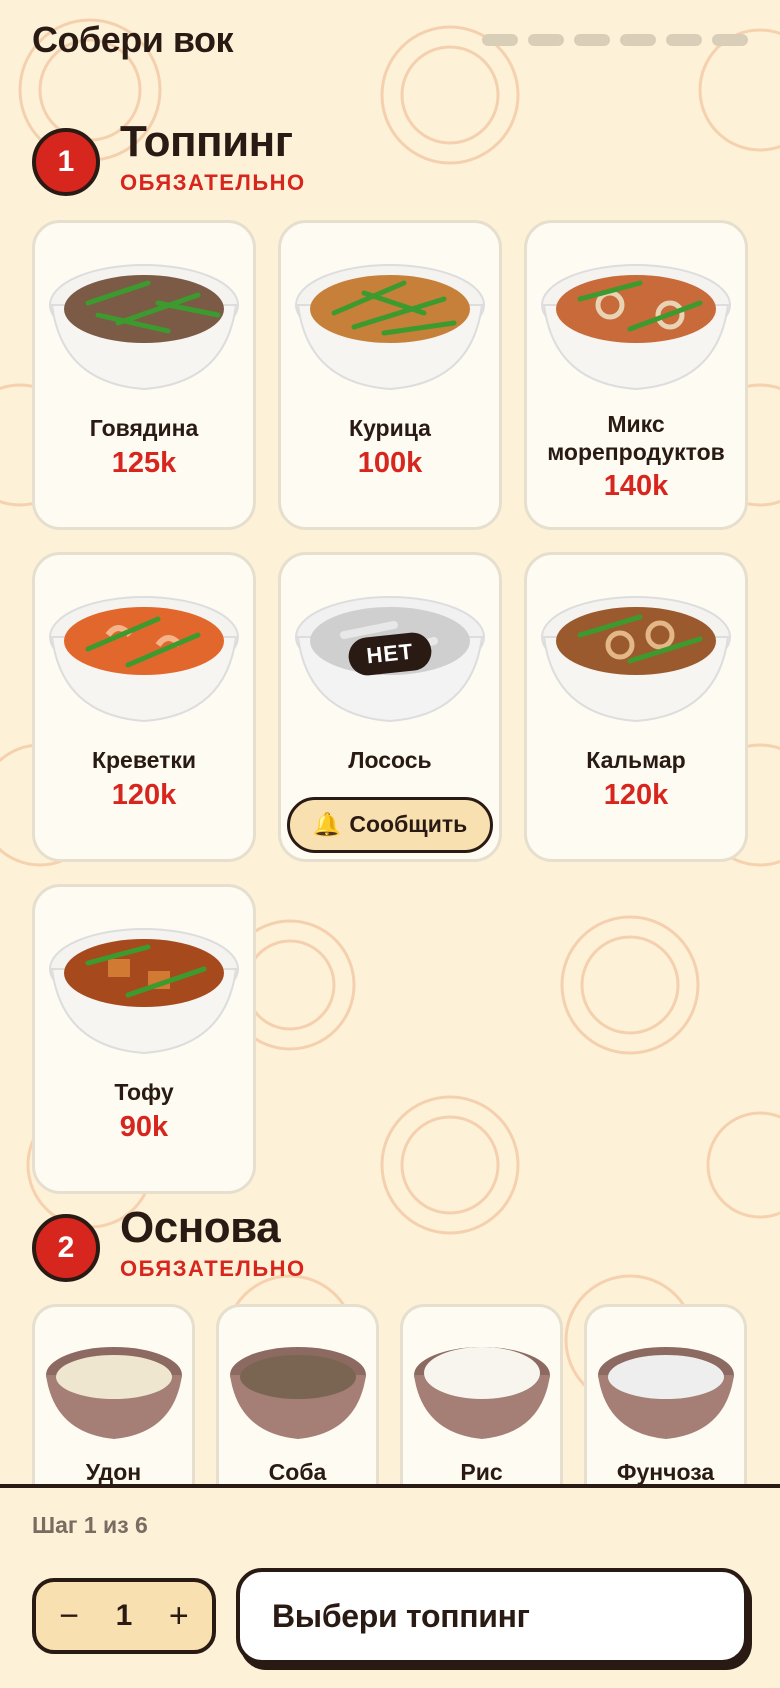 The height and width of the screenshot is (1688, 780). Describe the element at coordinates (179, 1616) in the screenshot. I see `increment-button: +` at that location.